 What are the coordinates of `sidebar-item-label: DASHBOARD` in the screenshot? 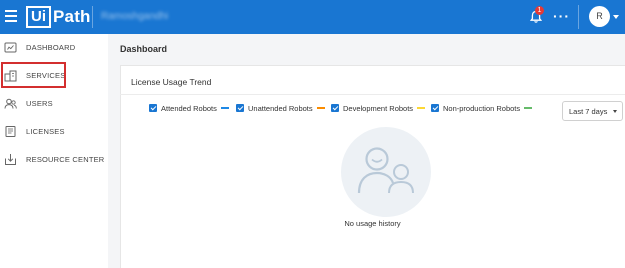 It's located at (51, 47).